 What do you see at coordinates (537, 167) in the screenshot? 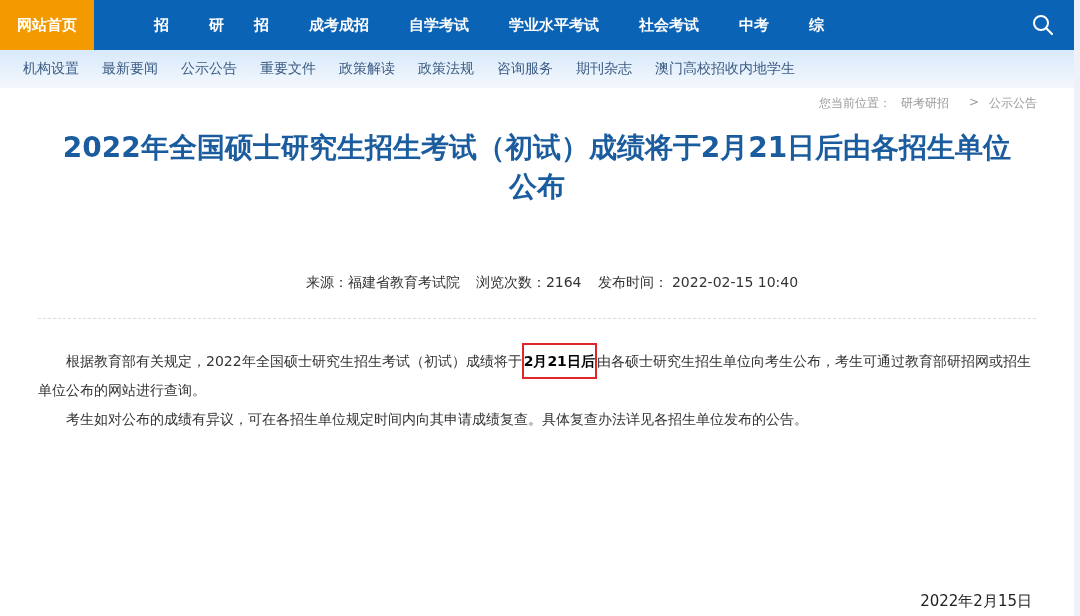
I see `article-title: 2022年全国硕士研究生招生考试（初试）成绩将于2月21日后由各招生单位公布` at bounding box center [537, 167].